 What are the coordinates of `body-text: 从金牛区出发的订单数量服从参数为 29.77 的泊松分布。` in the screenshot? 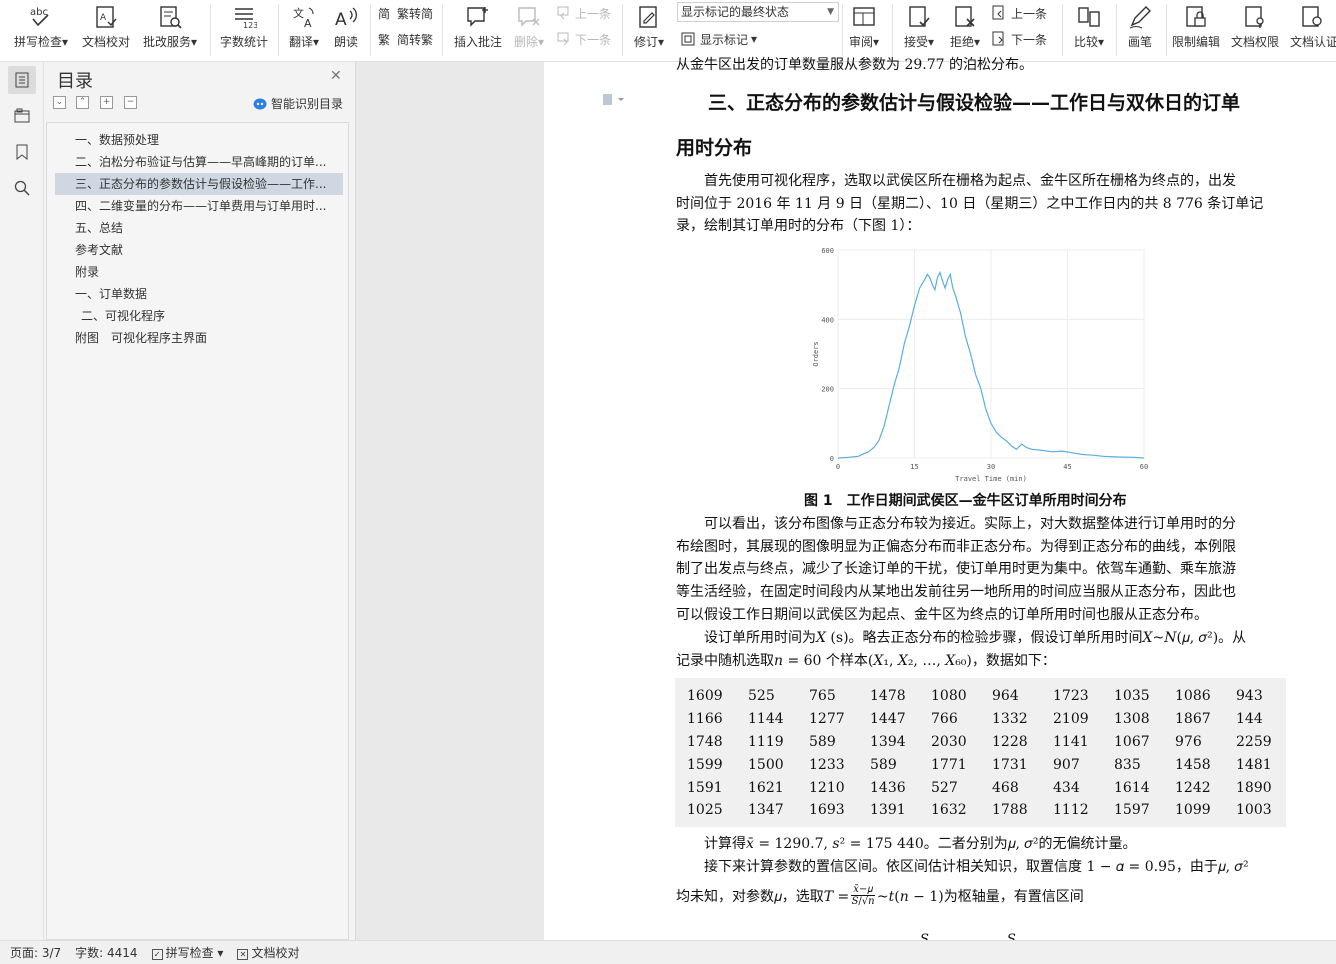 It's located at (854, 65).